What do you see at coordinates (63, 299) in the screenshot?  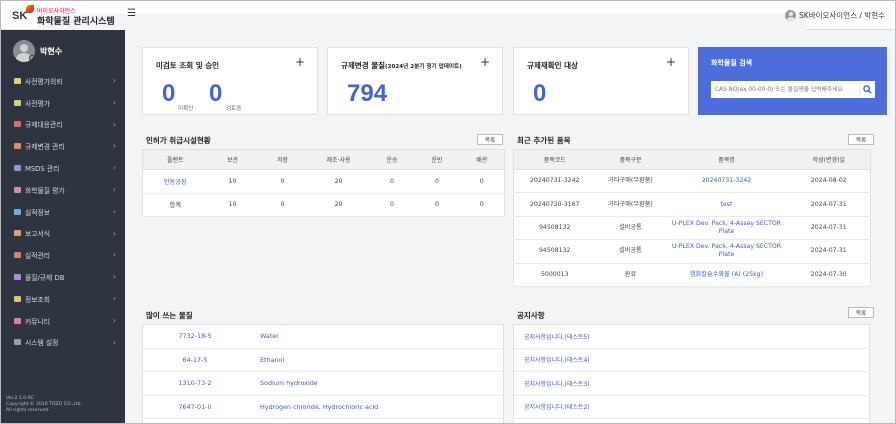 I see `sidebar-item: 정보조회 ›` at bounding box center [63, 299].